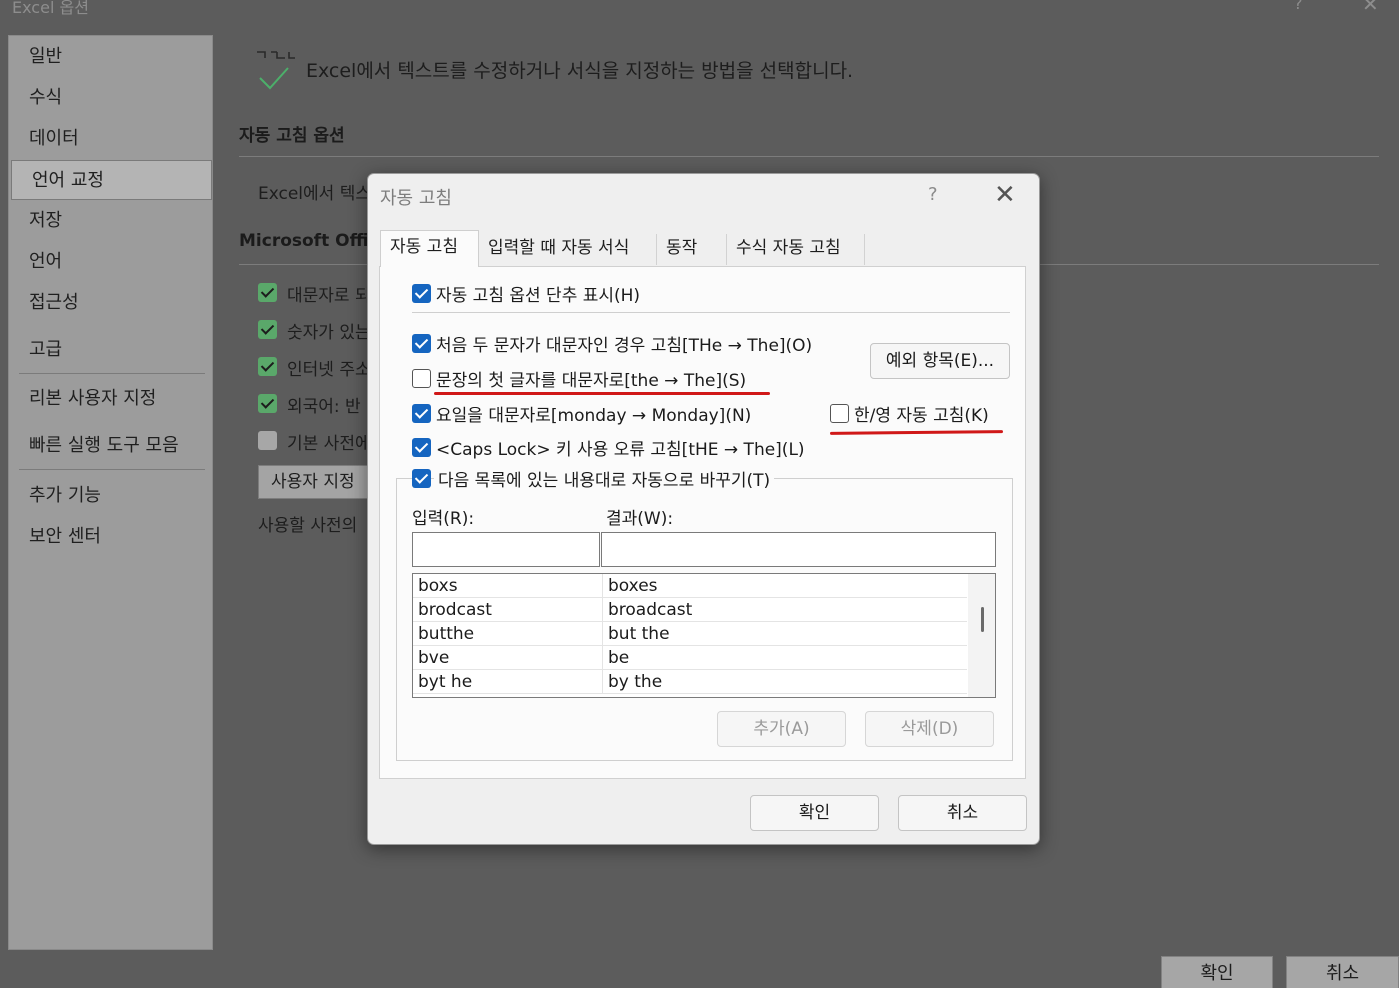 The width and height of the screenshot is (1399, 988). I want to click on option-label-main-dictionary: 기본 사전에, so click(329, 444).